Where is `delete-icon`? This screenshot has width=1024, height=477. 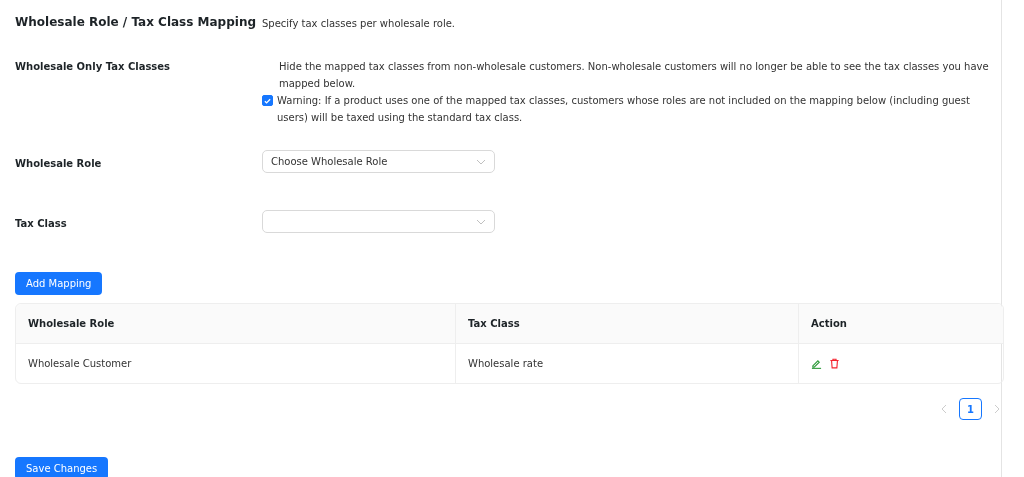 delete-icon is located at coordinates (834, 363).